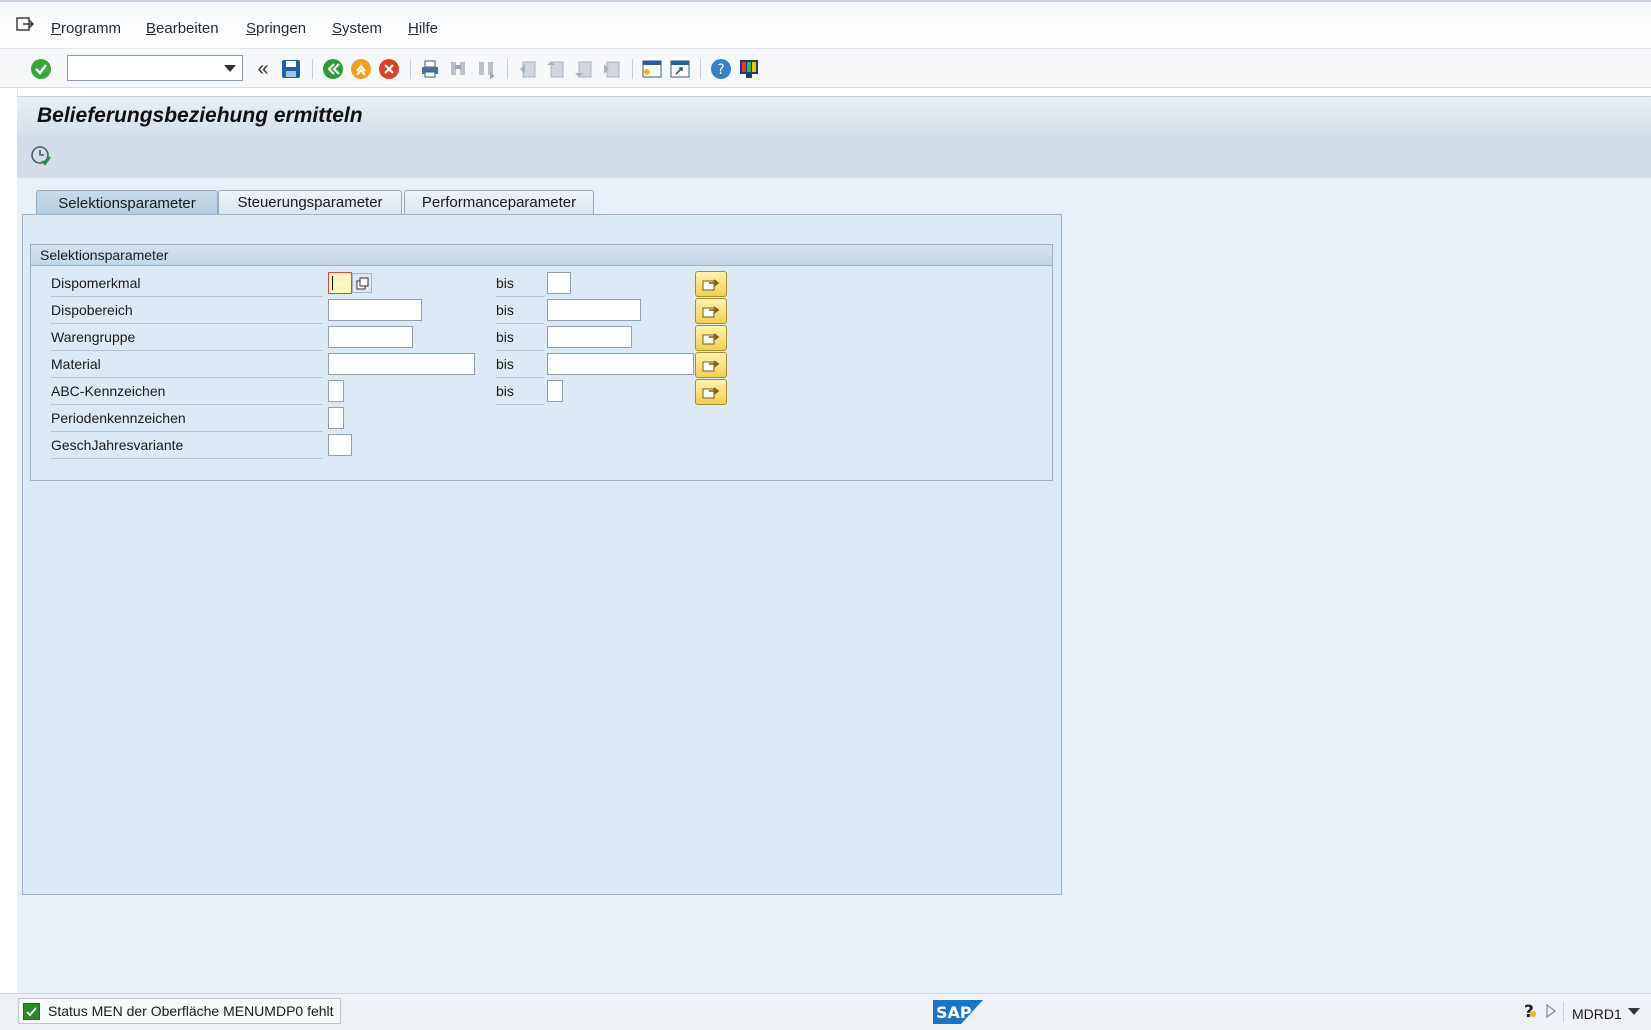  What do you see at coordinates (191, 1011) in the screenshot?
I see `status-text: Status MEN der Oberfläche MENUMDP0 fehlt` at bounding box center [191, 1011].